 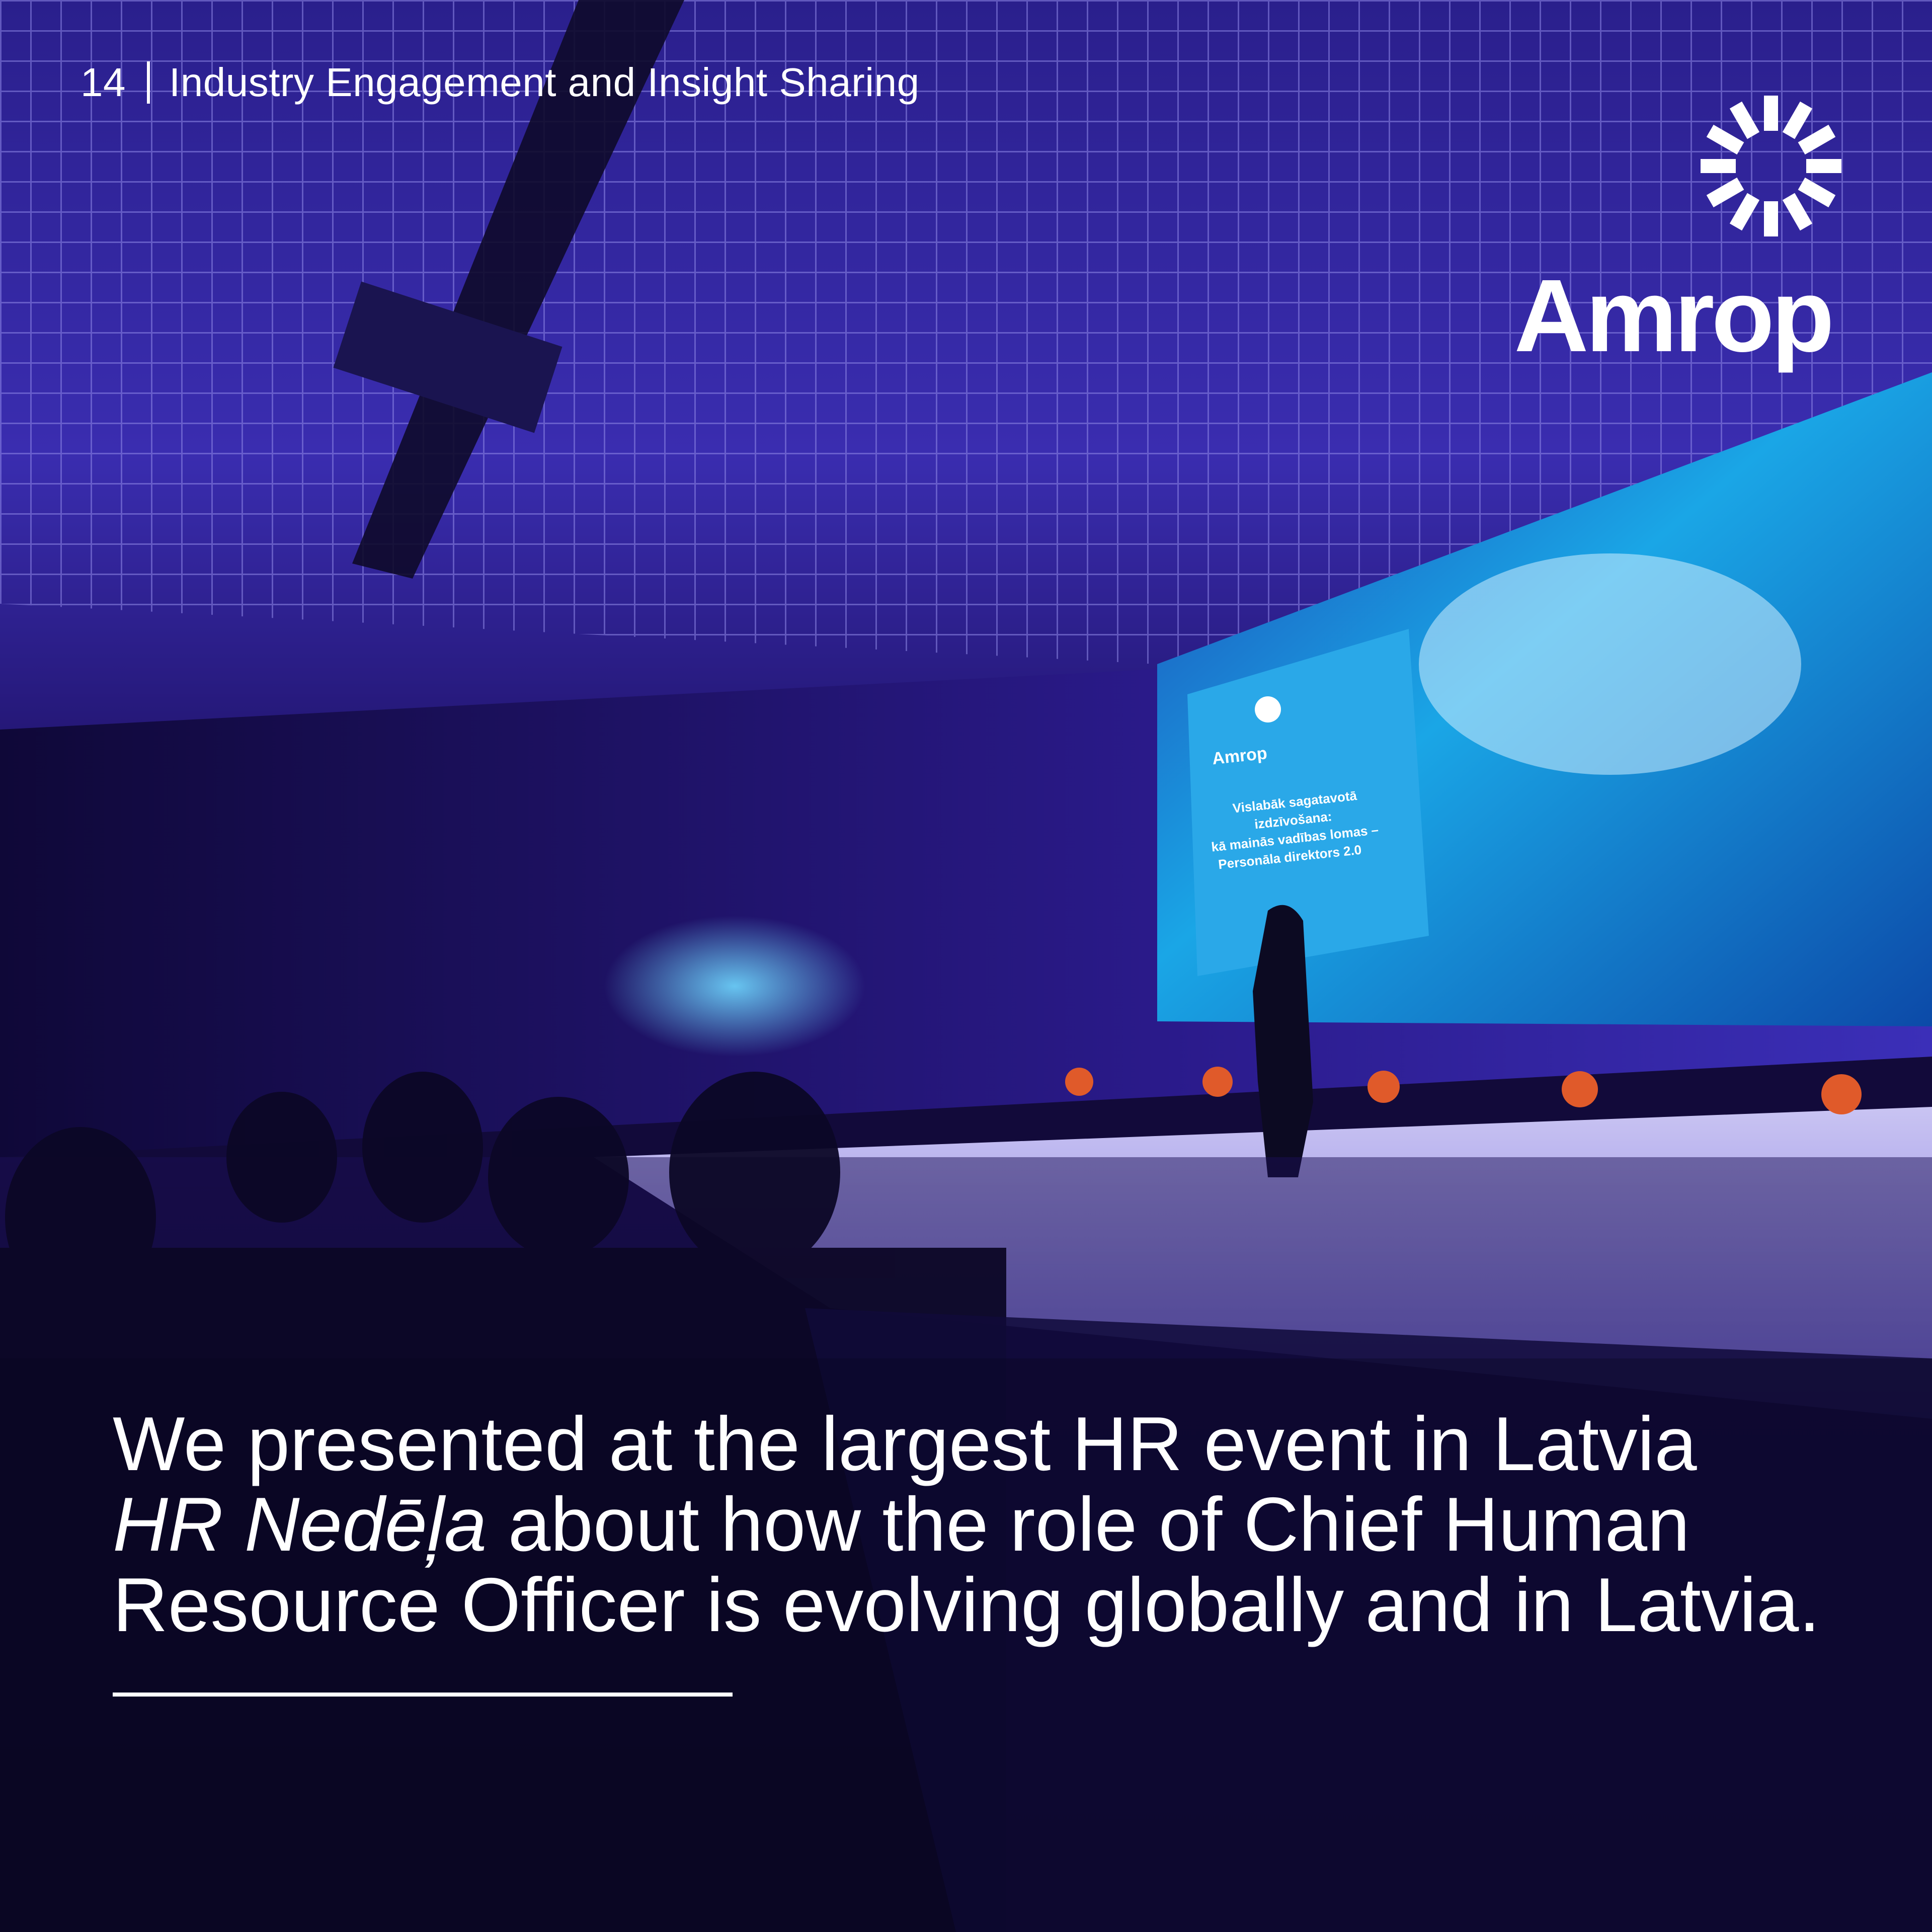 I want to click on amrop-wordmark: Amrop, so click(x=1674, y=316).